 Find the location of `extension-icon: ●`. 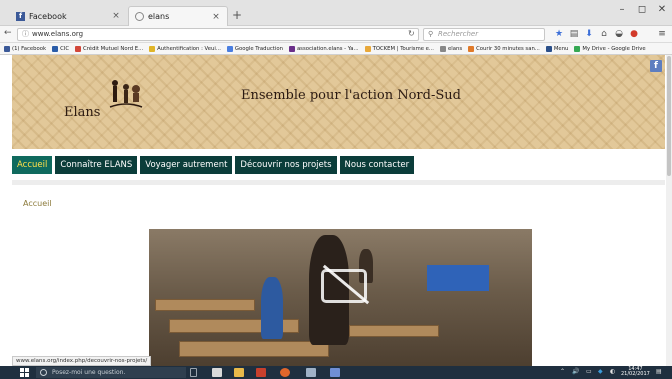

extension-icon: ● is located at coordinates (634, 34).